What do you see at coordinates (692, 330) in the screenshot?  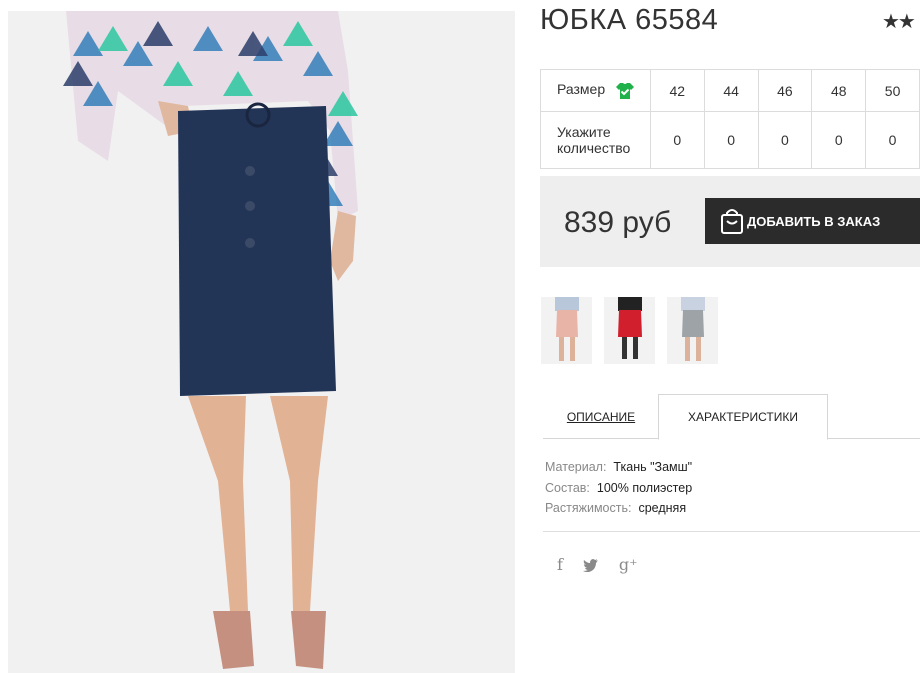 I see `variant-thumb-grey` at bounding box center [692, 330].